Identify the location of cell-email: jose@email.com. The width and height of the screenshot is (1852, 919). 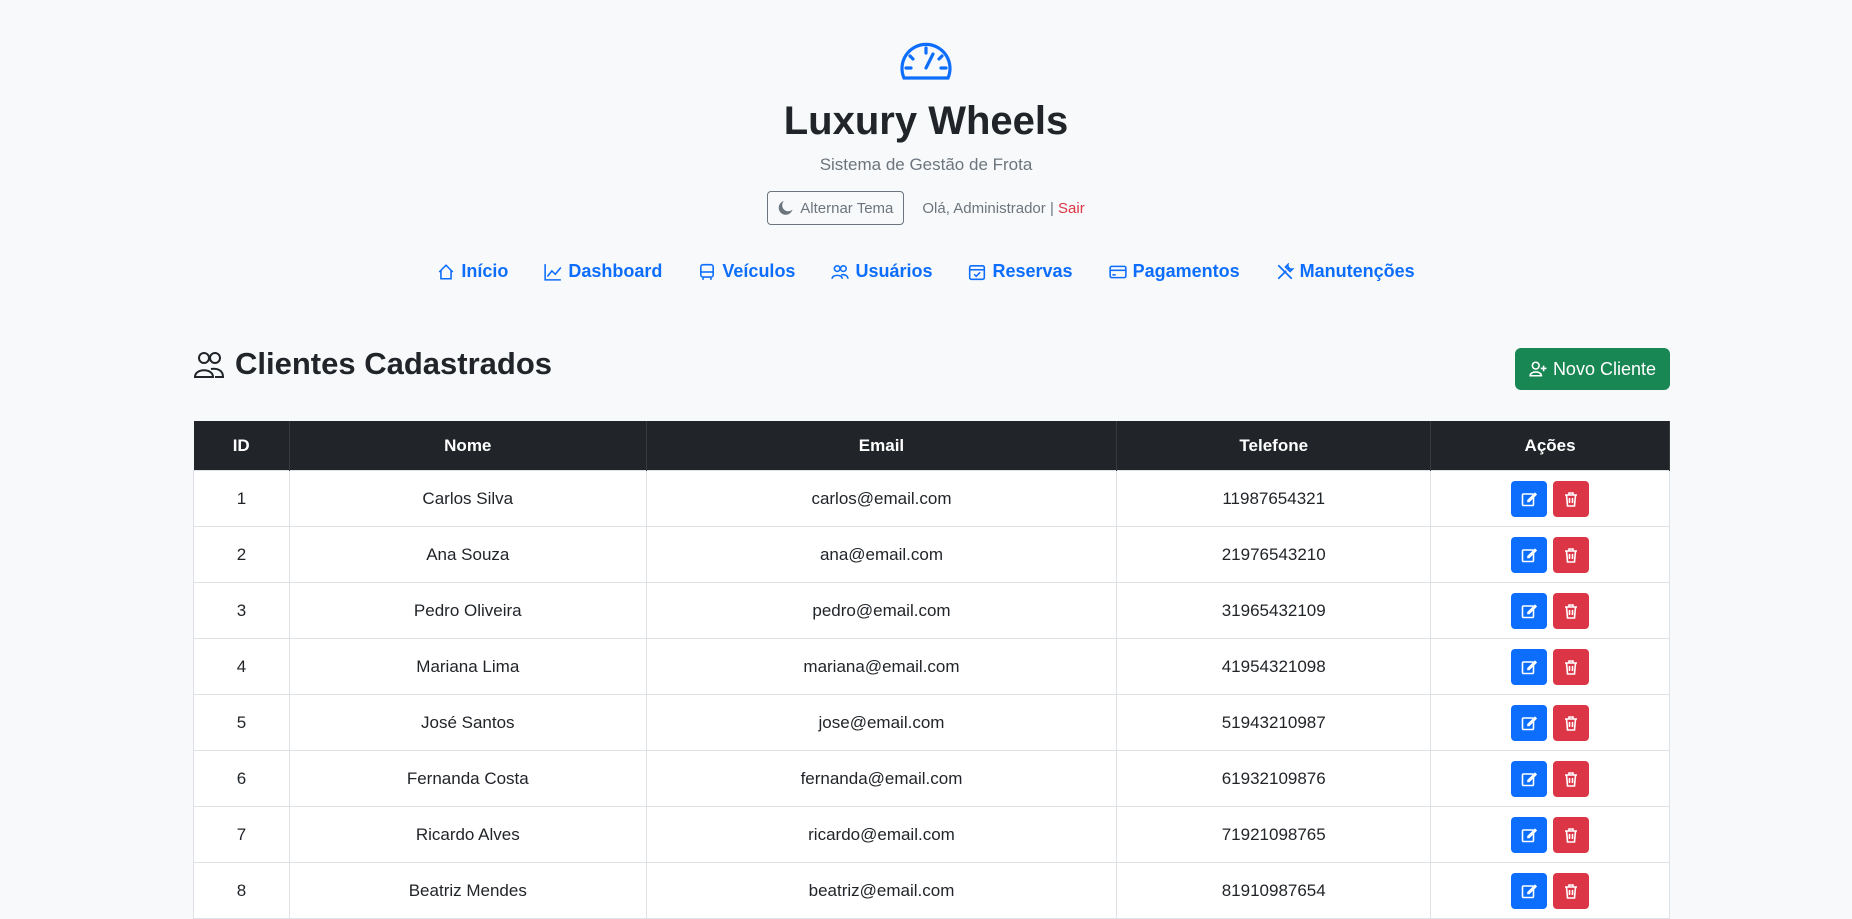
(881, 722).